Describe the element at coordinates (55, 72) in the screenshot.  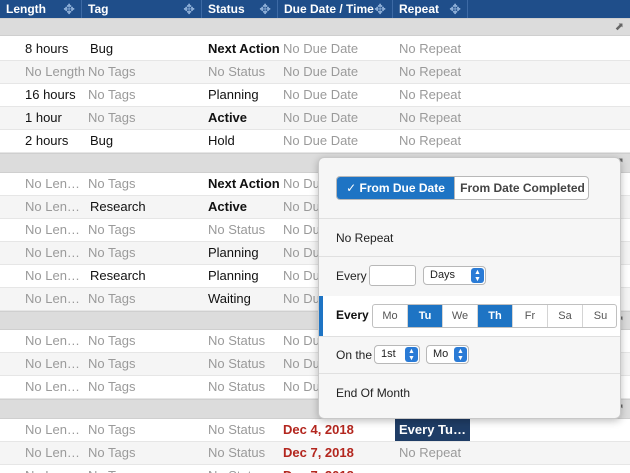
I see `length-cell: No Length` at that location.